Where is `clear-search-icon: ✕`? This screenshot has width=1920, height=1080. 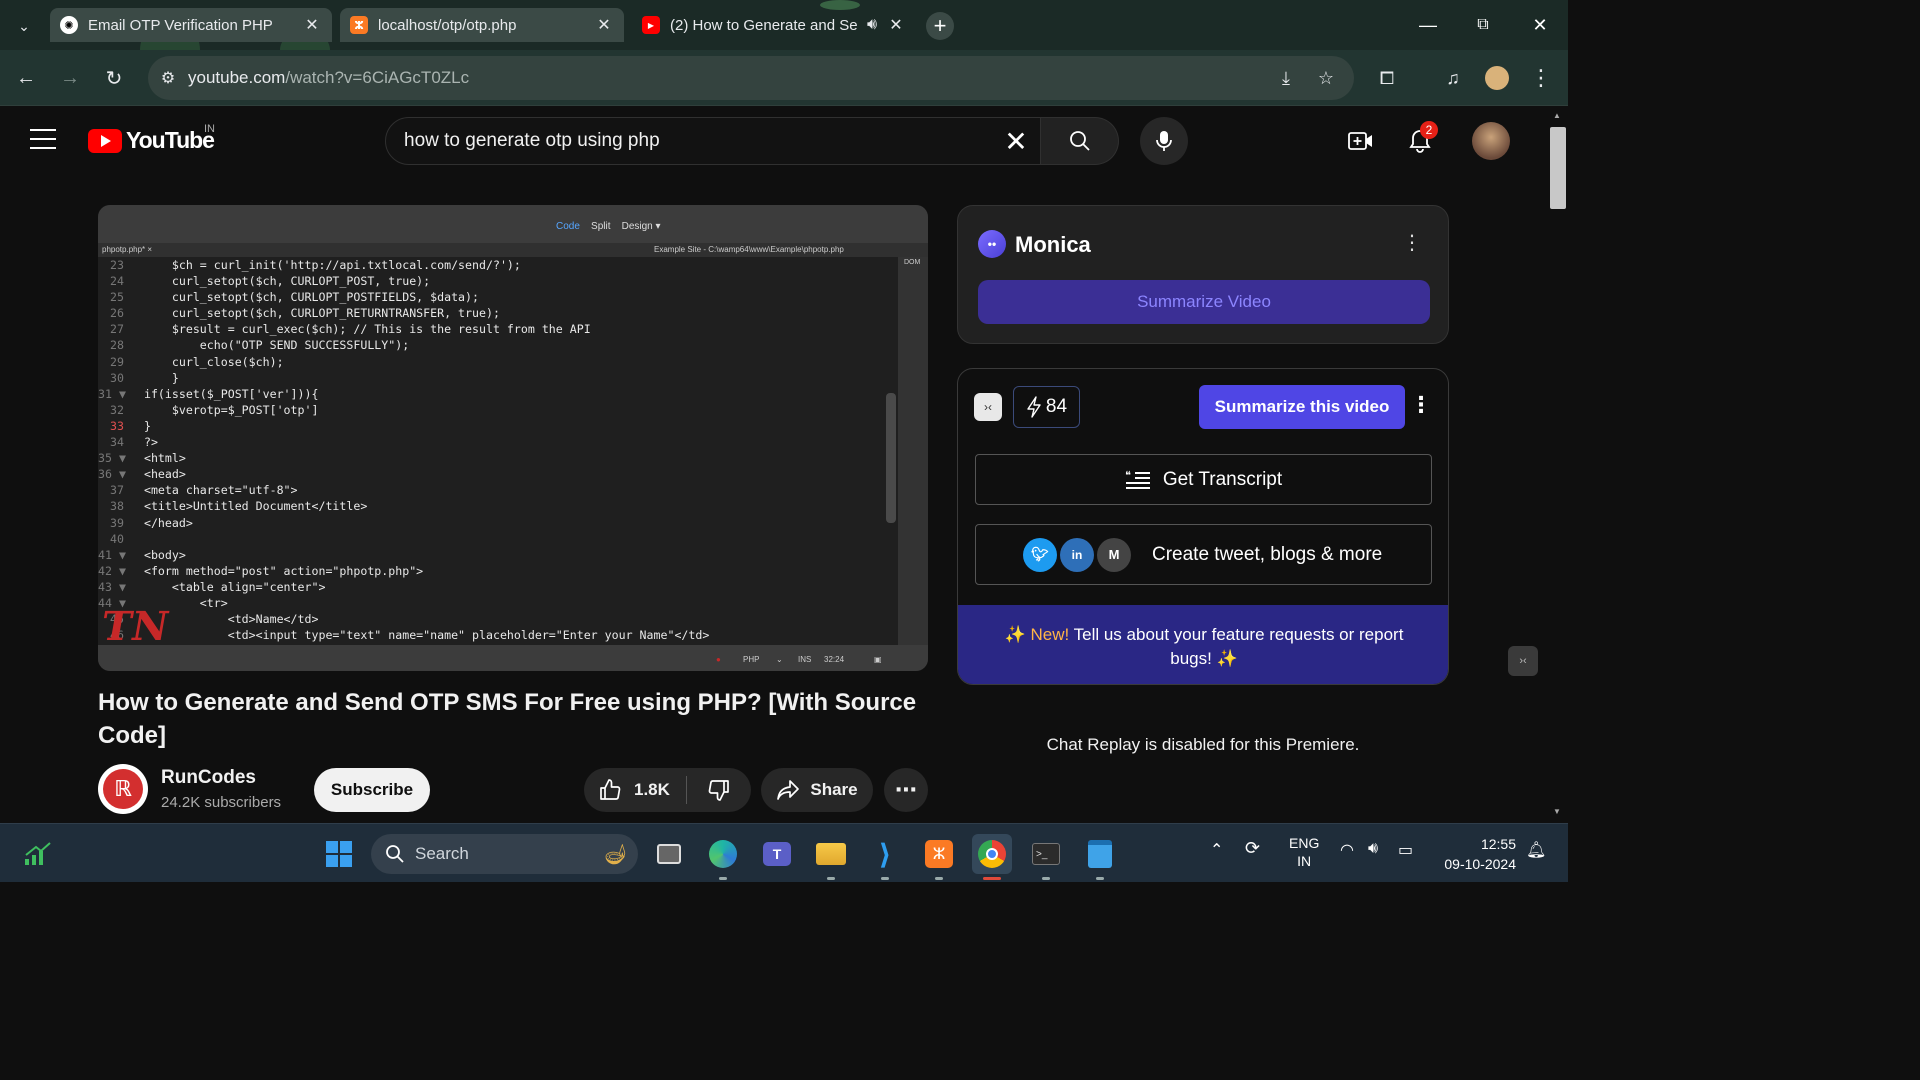
clear-search-icon: ✕ is located at coordinates (1016, 141).